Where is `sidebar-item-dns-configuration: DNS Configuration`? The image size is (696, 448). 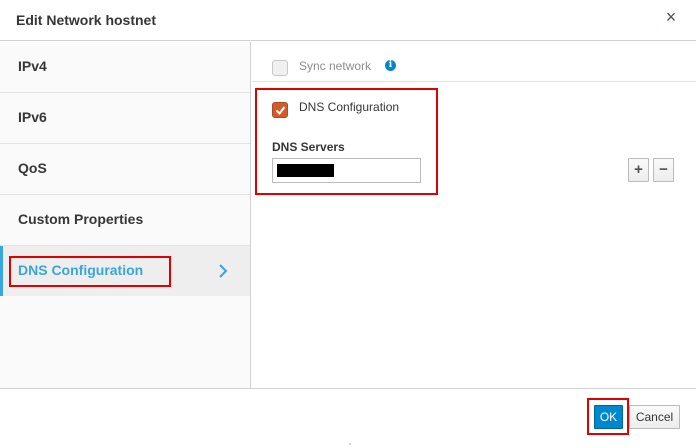 sidebar-item-dns-configuration: DNS Configuration is located at coordinates (125, 271).